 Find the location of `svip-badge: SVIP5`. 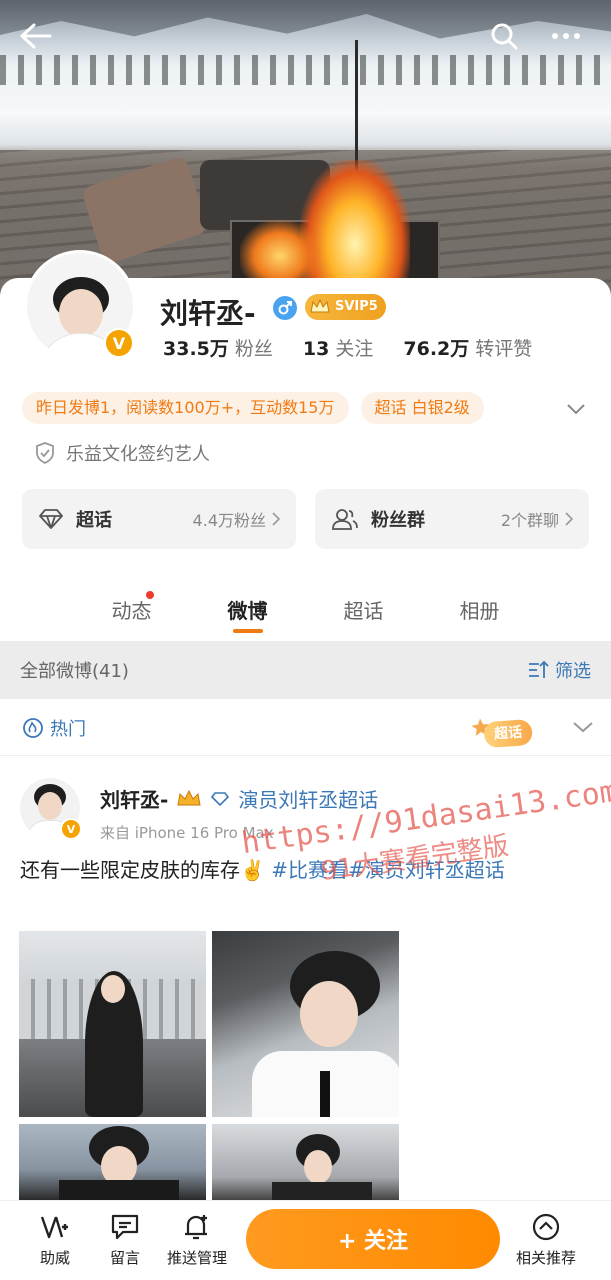

svip-badge: SVIP5 is located at coordinates (345, 307).